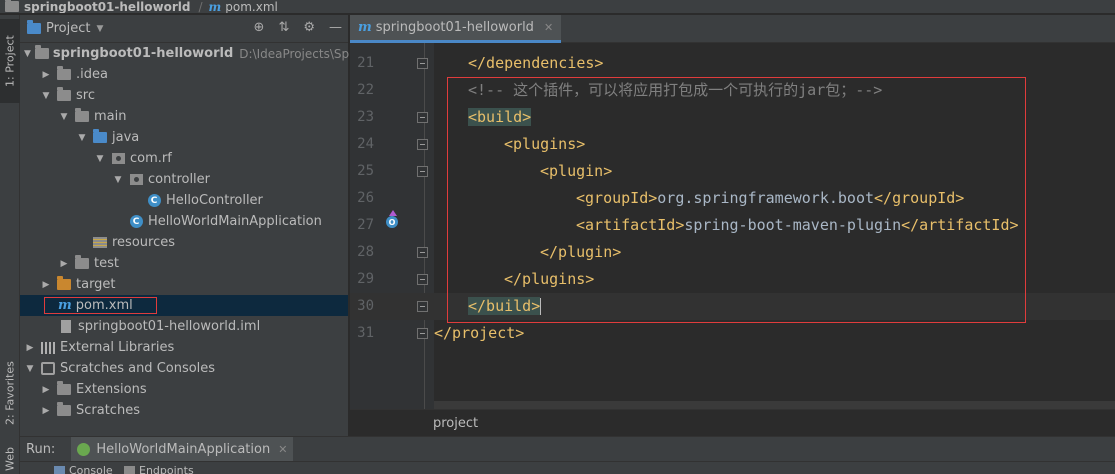 Image resolution: width=1115 pixels, height=474 pixels. Describe the element at coordinates (732, 29) in the screenshot. I see `editor-tab-bar: m springboot01-helloworld ✕` at that location.